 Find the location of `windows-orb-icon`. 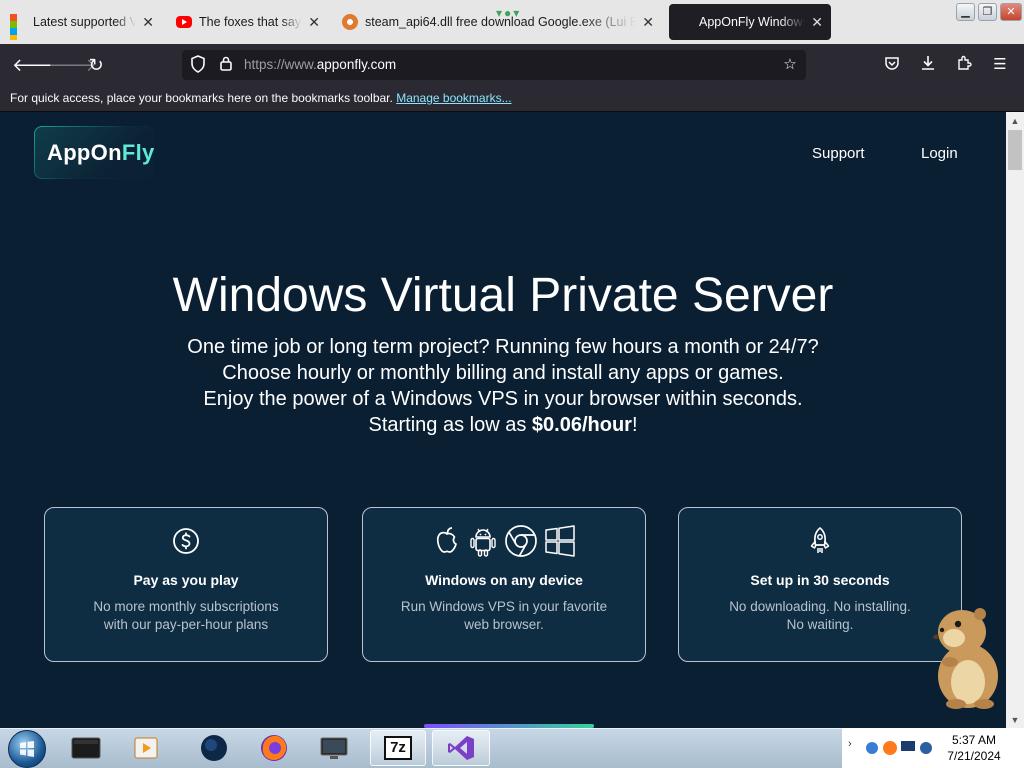

windows-orb-icon is located at coordinates (27, 749).